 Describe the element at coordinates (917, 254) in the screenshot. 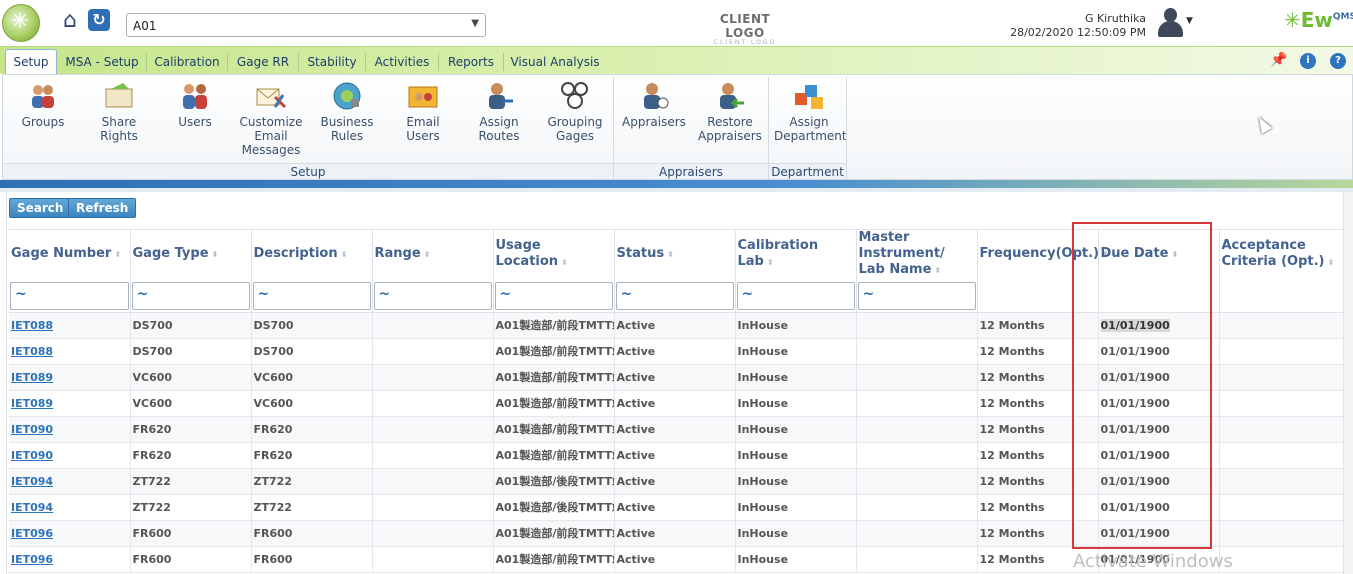

I see `column-header: Master Instrument/ Lab Name ⬍` at that location.